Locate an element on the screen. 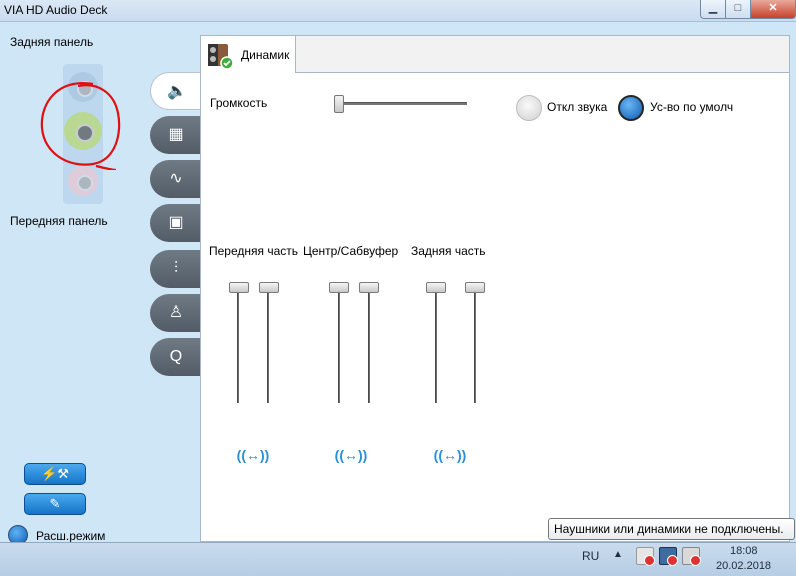 Image resolution: width=796 pixels, height=576 pixels. speaker-check-icon is located at coordinates (221, 57).